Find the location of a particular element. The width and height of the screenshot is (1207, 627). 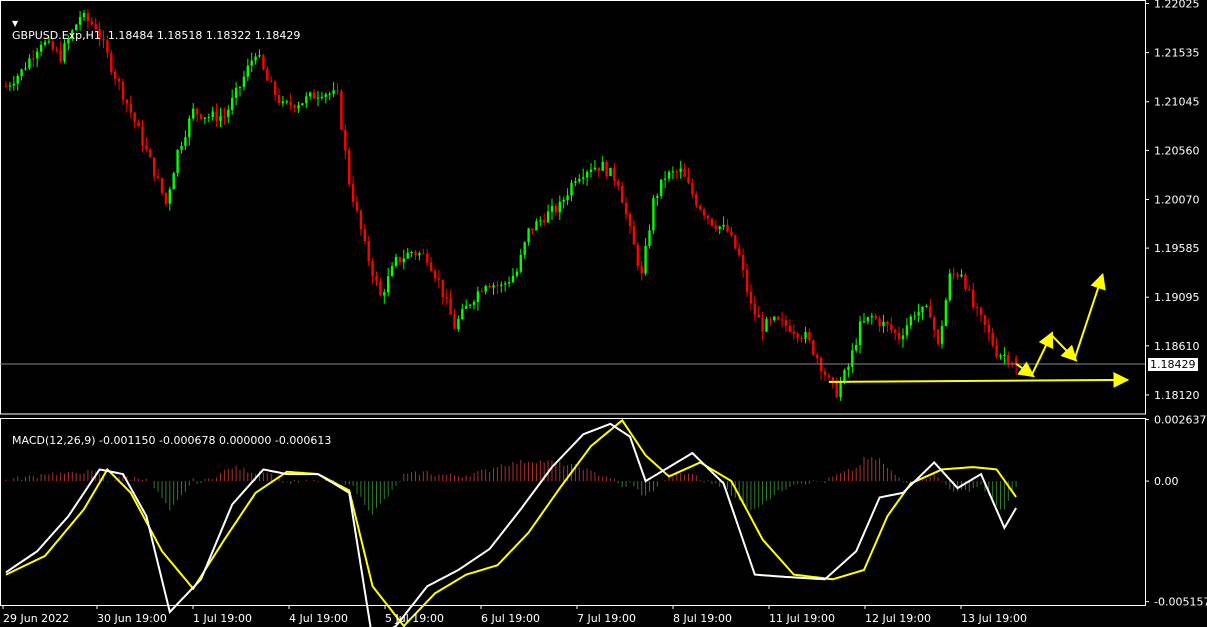

price-tick-label: 1.19095 is located at coordinates (1177, 297).